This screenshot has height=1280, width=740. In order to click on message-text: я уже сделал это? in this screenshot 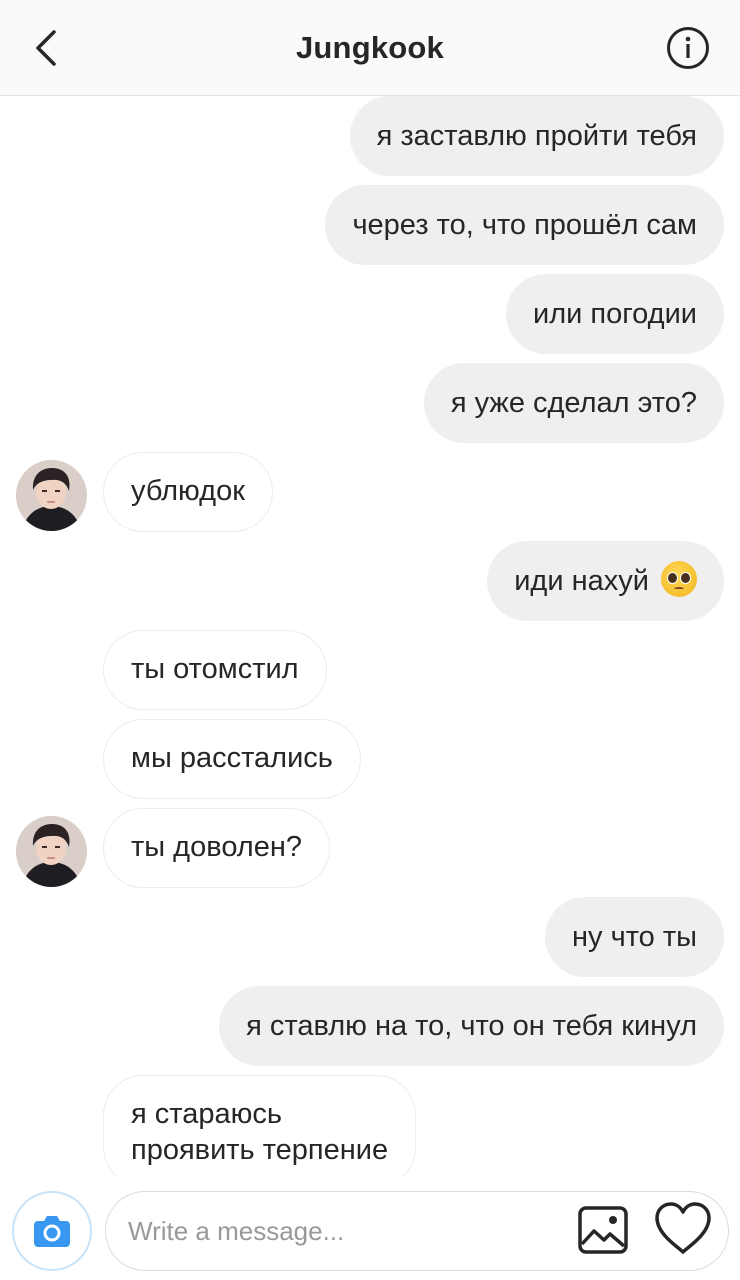, I will do `click(573, 403)`.